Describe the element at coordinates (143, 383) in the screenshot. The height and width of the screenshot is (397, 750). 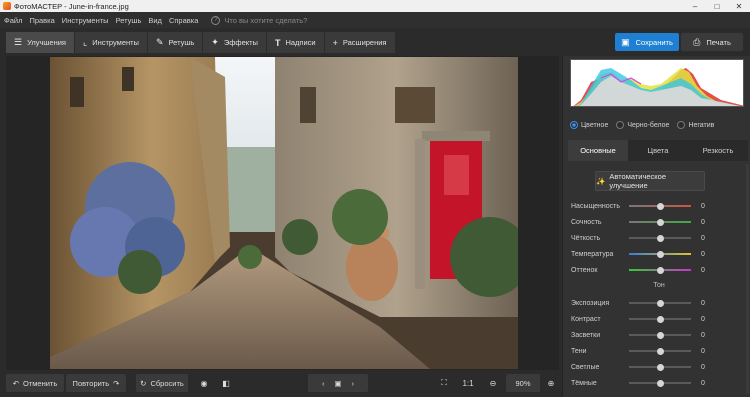
I see `reset-icon: ↻` at that location.